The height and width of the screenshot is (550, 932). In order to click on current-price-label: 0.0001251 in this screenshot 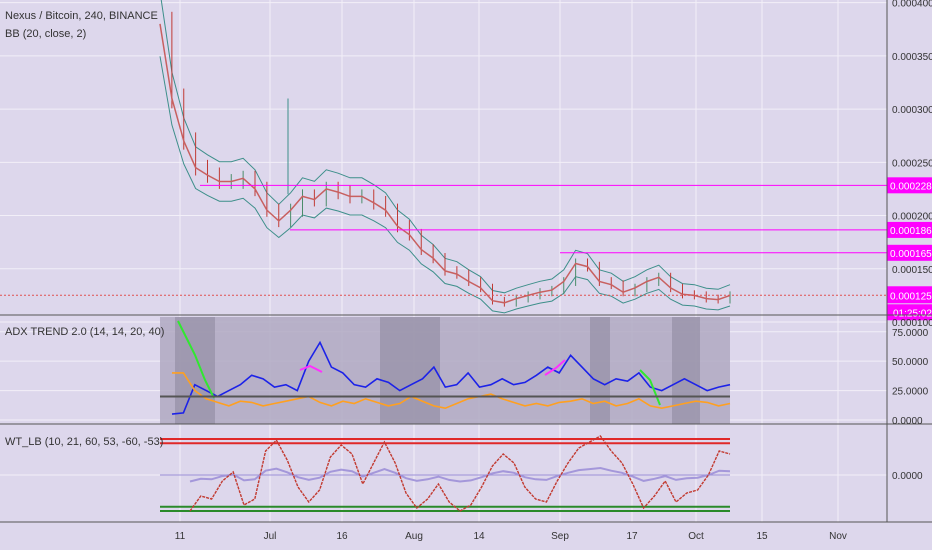, I will do `click(911, 296)`.